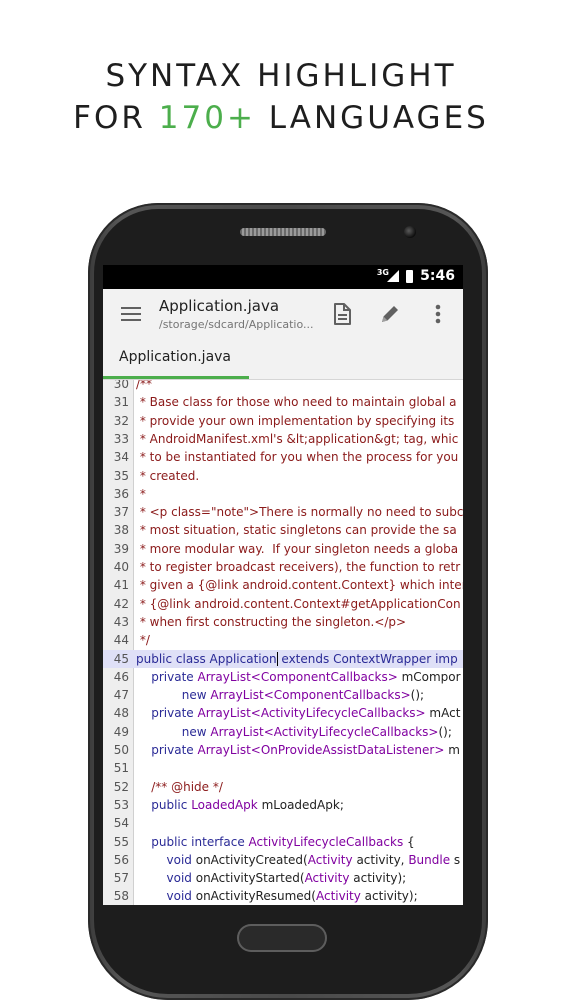 The width and height of the screenshot is (562, 1000). I want to click on hamburger-menu-icon, so click(131, 314).